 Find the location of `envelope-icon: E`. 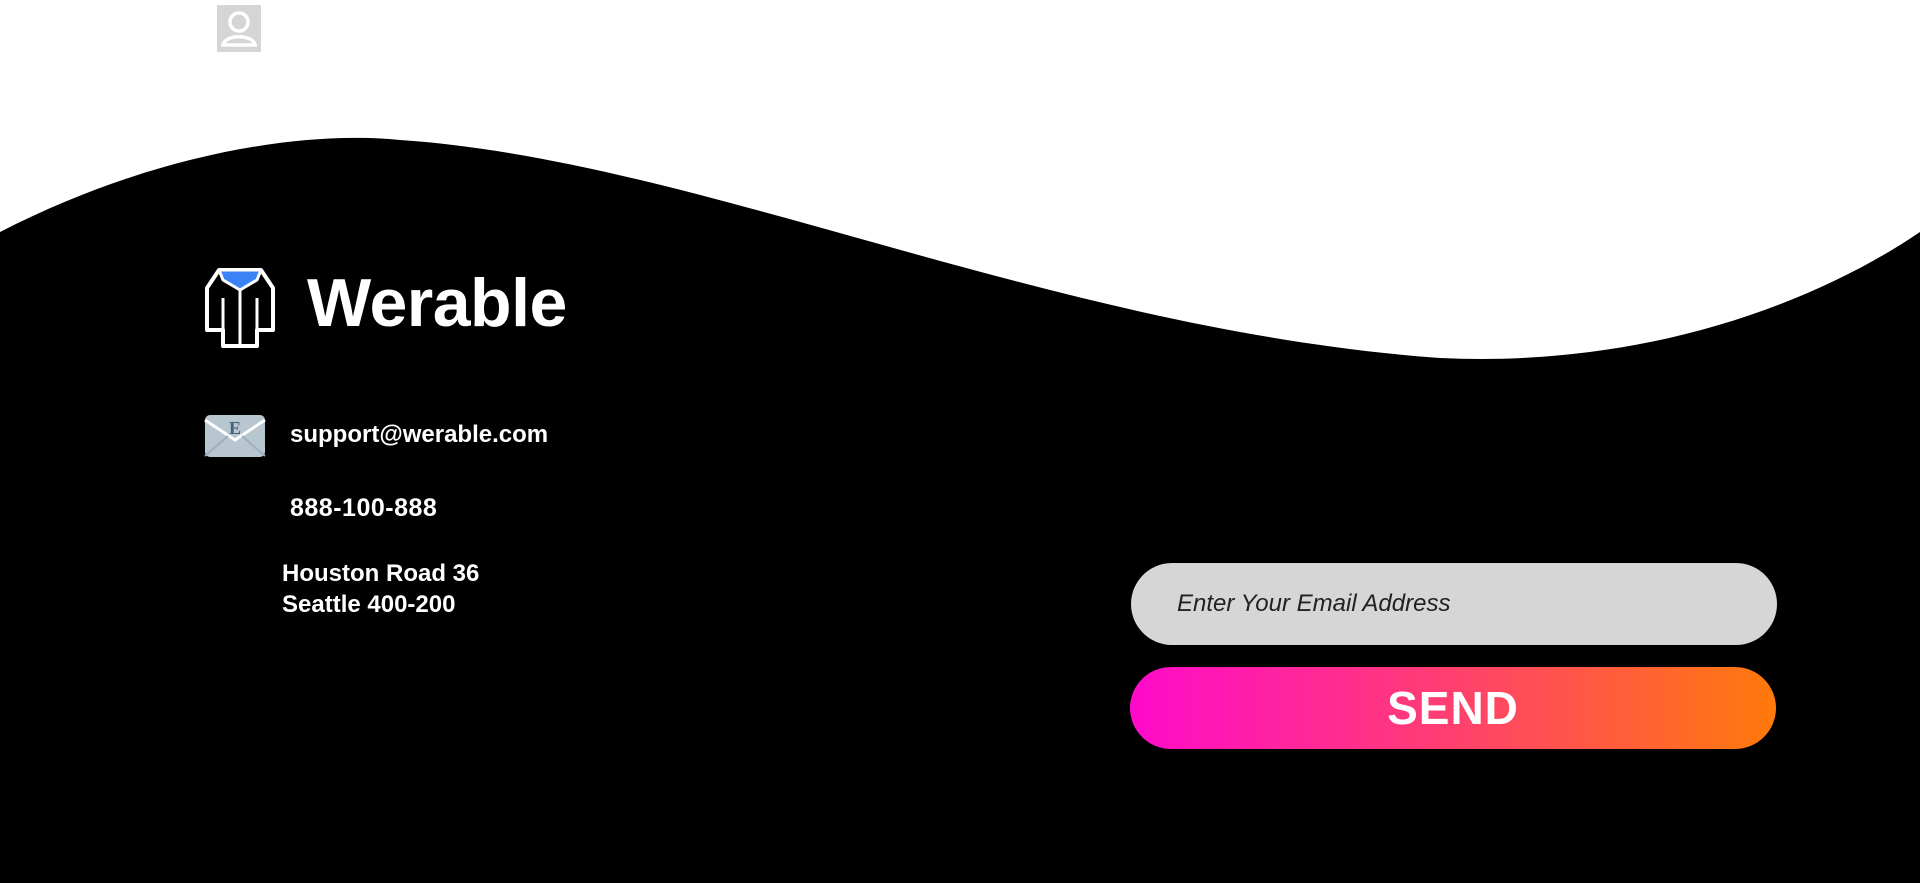

envelope-icon: E is located at coordinates (235, 436).